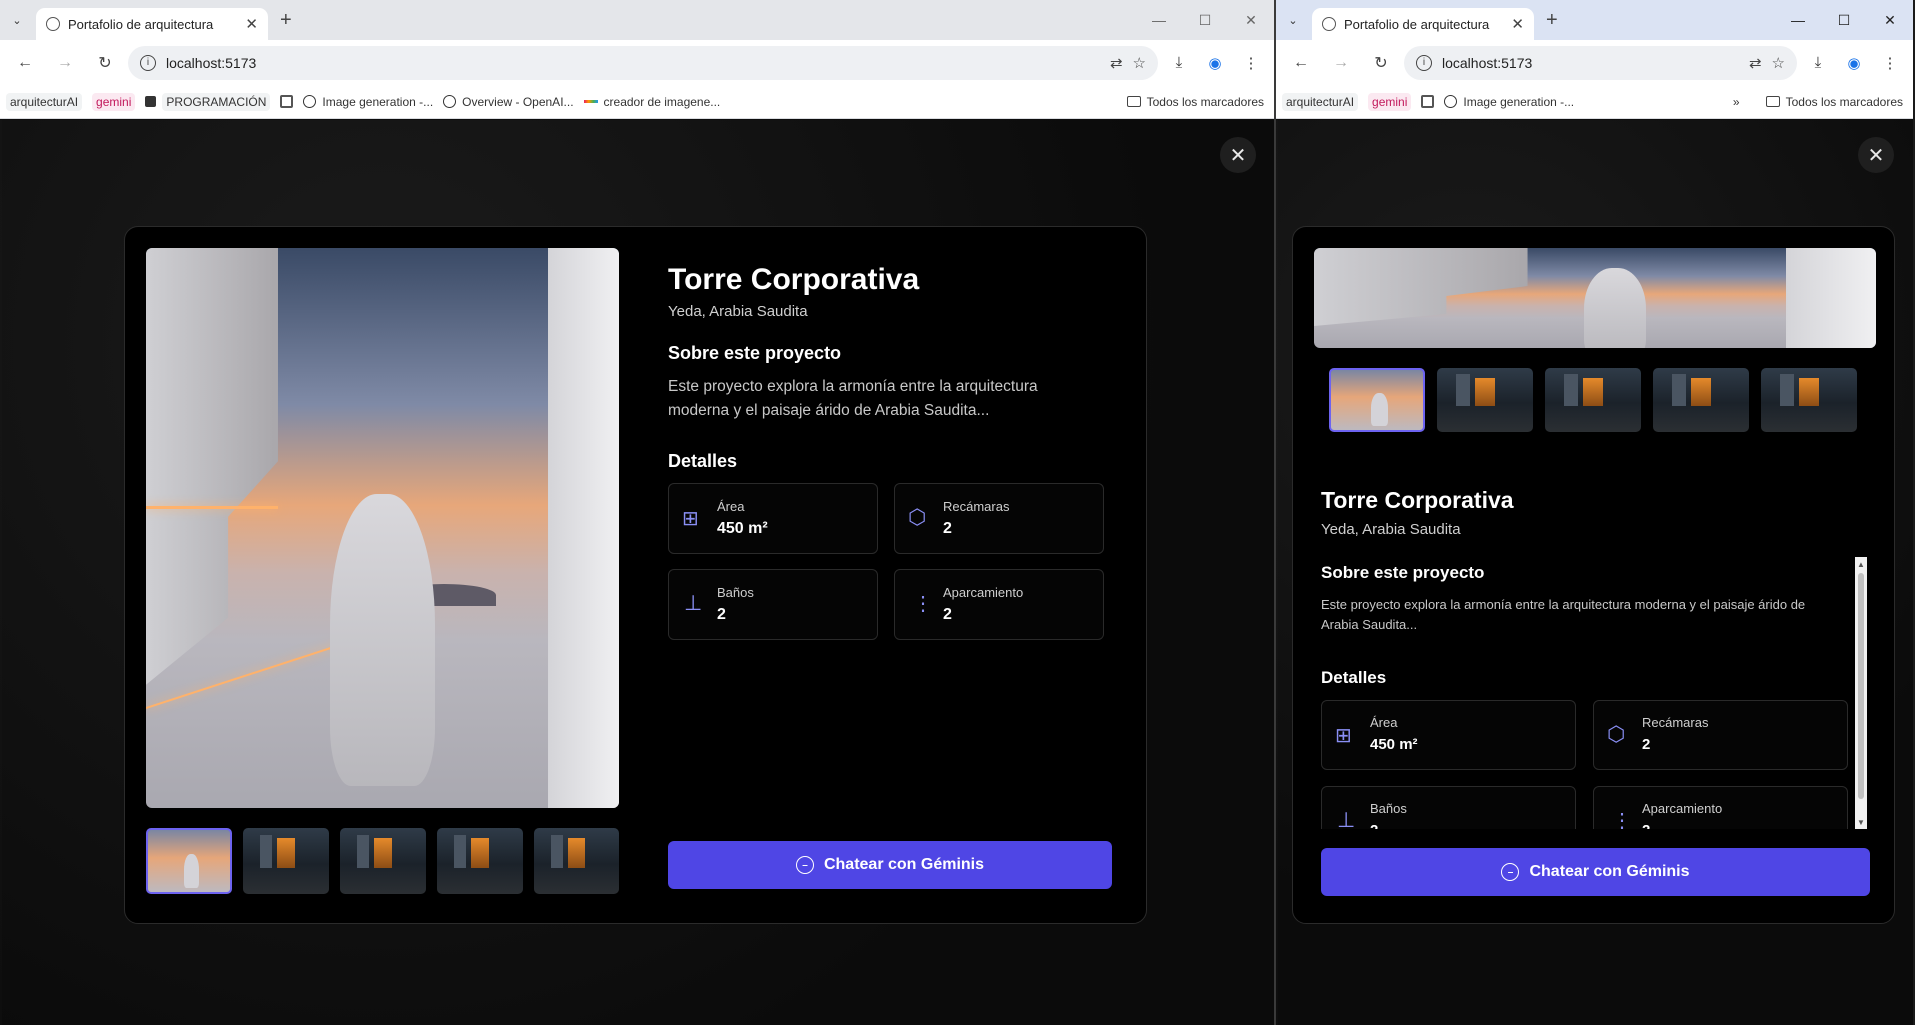 This screenshot has height=1025, width=1915. Describe the element at coordinates (1675, 722) in the screenshot. I see `detail-label: Recámaras` at that location.